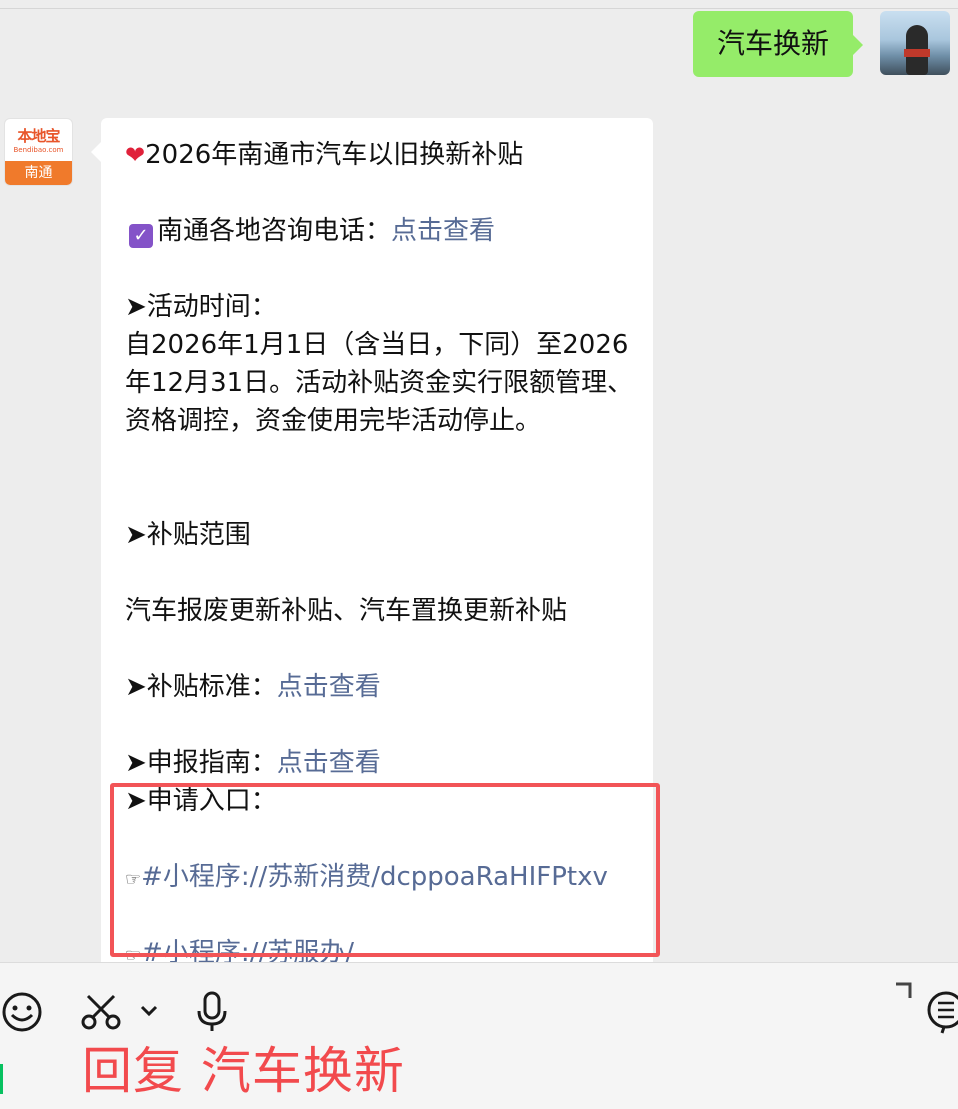 The image size is (958, 1109). I want to click on top-divider, so click(479, 8).